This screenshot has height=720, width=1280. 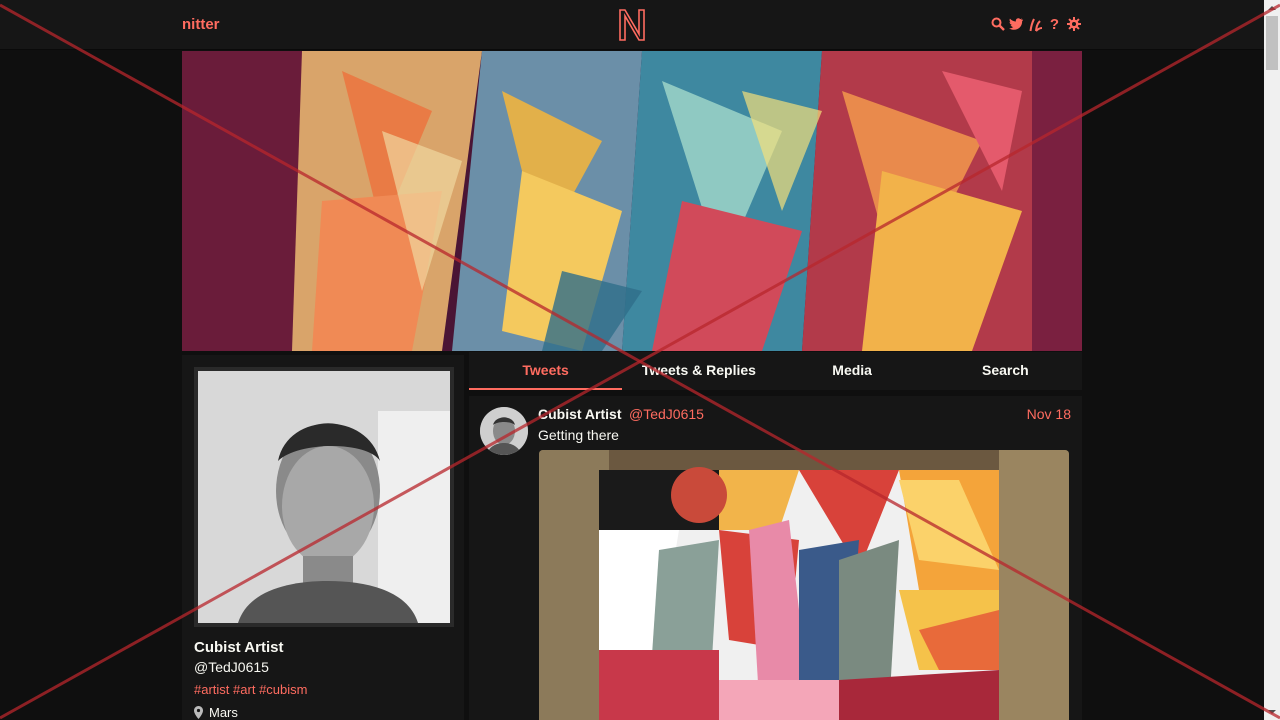 What do you see at coordinates (198, 712) in the screenshot?
I see `location-pin-icon` at bounding box center [198, 712].